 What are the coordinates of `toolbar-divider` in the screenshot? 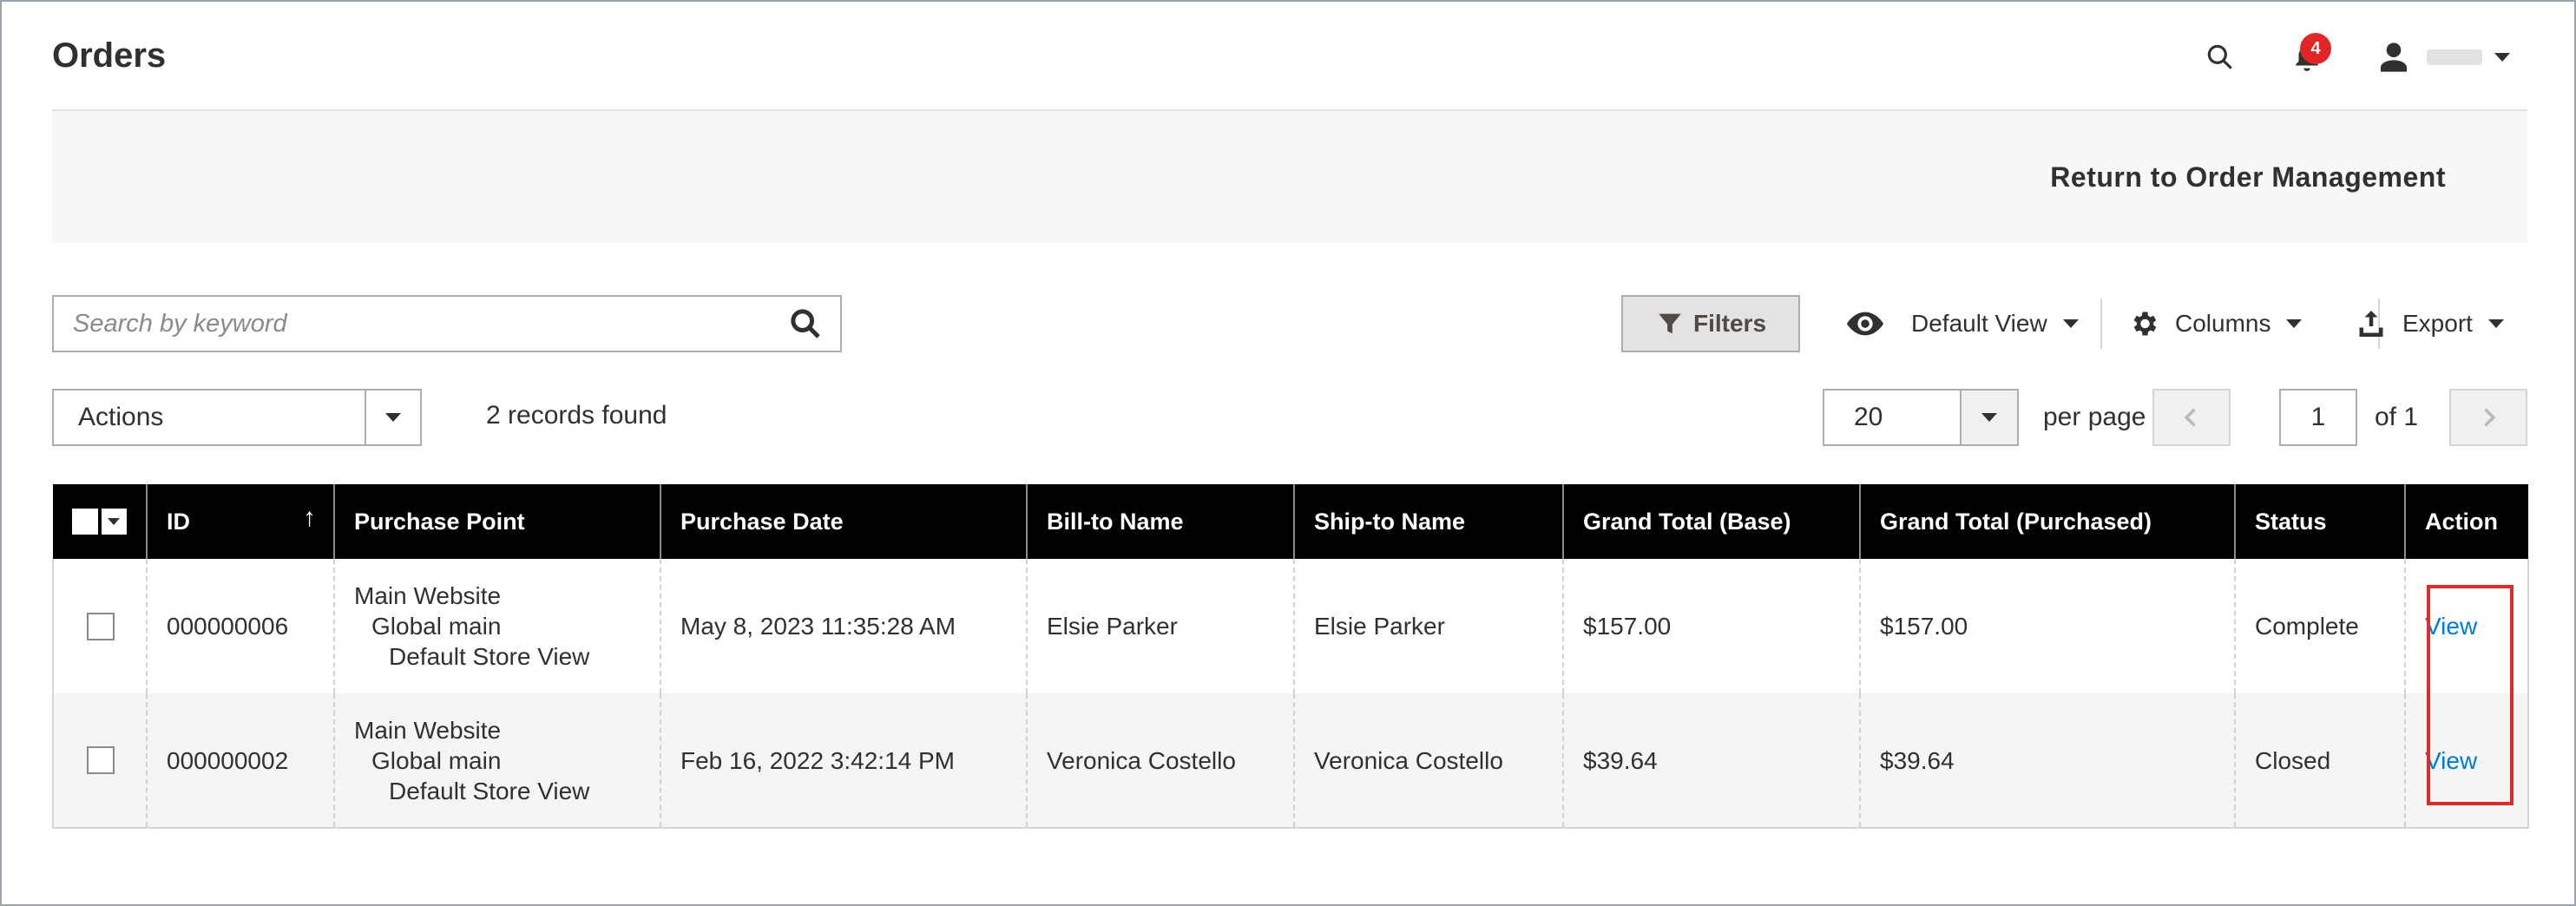 It's located at (2101, 324).